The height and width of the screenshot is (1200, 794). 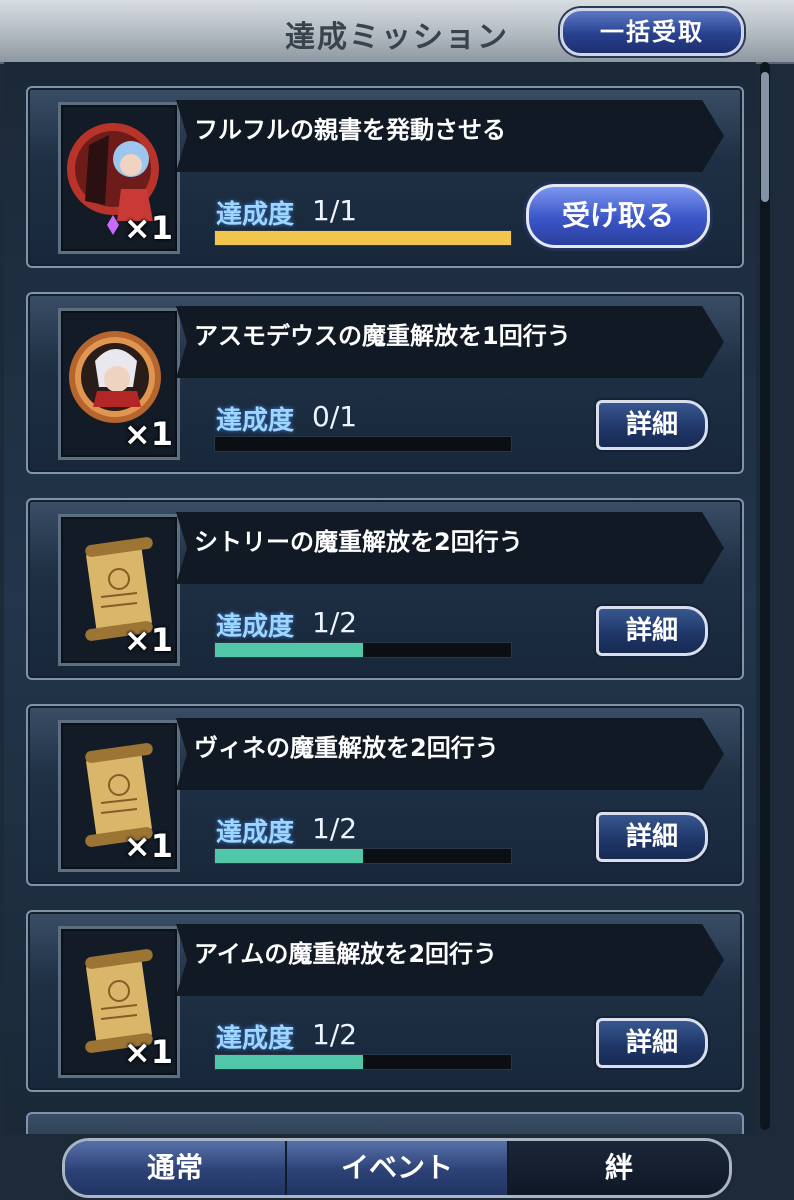 What do you see at coordinates (385, 1123) in the screenshot?
I see `mission-card-partial` at bounding box center [385, 1123].